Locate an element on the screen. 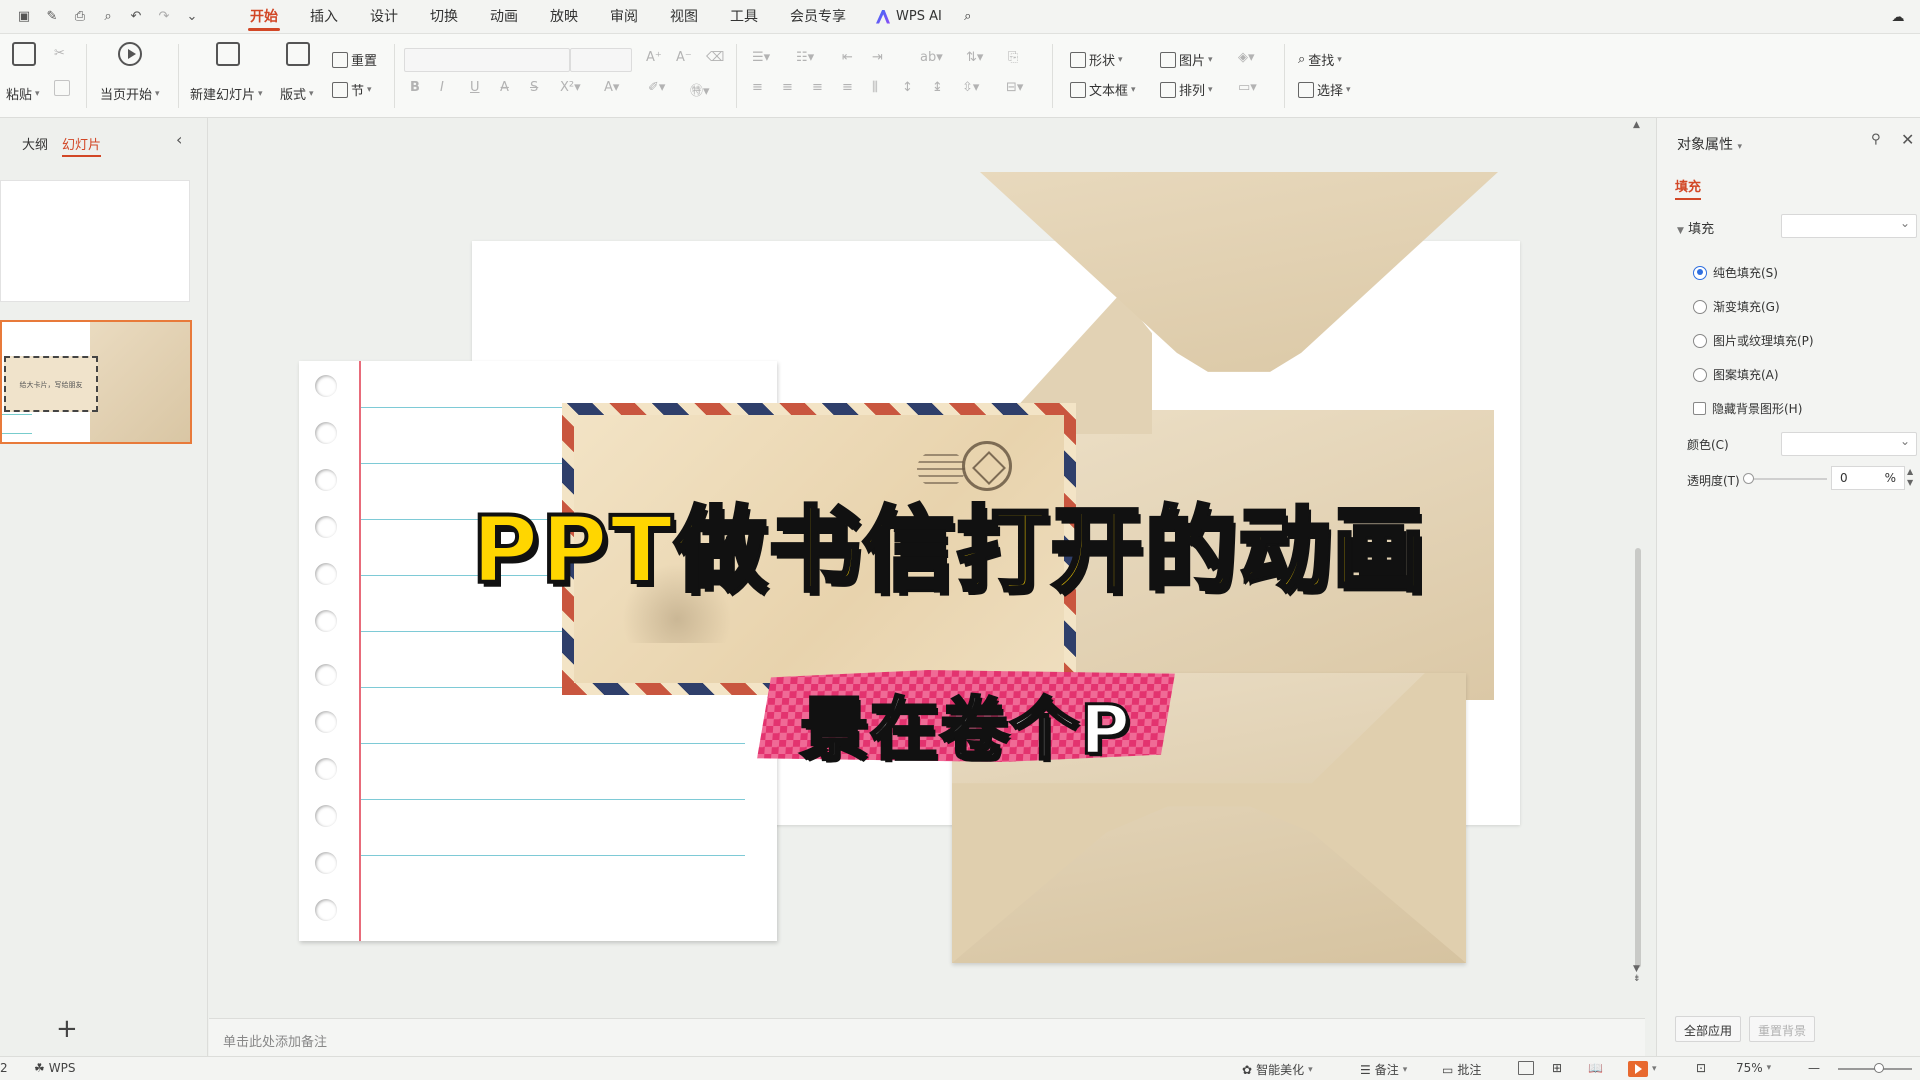 The width and height of the screenshot is (1920, 1080). paste-button: 粘贴 ▾ is located at coordinates (23, 93).